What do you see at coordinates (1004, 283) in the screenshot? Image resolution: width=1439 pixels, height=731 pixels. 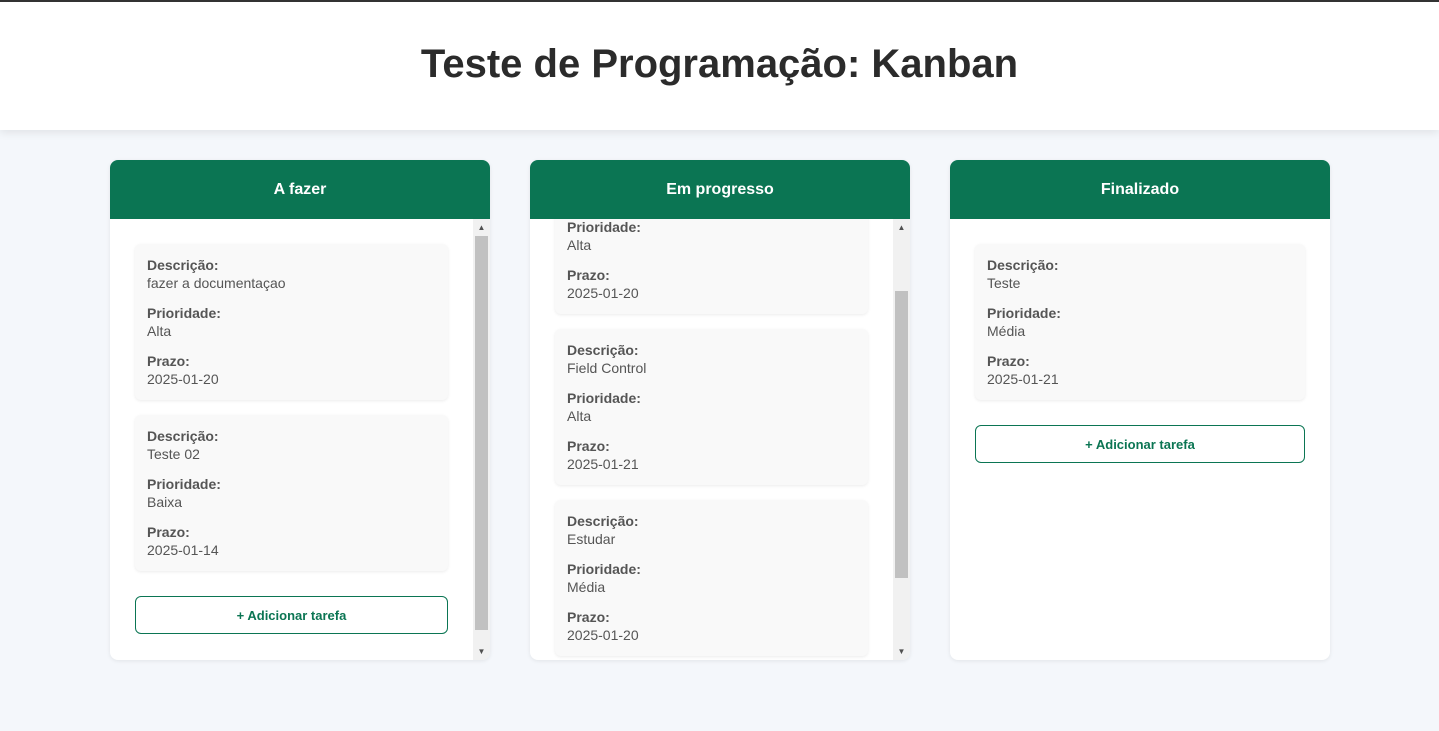 I see `description-value: Teste` at bounding box center [1004, 283].